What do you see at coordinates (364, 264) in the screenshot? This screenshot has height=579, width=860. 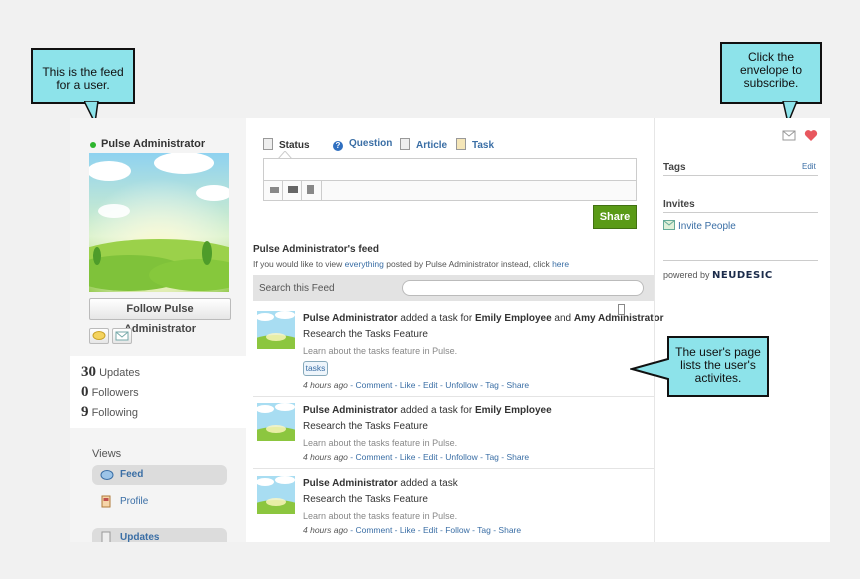 I see `everything-link: everything` at bounding box center [364, 264].